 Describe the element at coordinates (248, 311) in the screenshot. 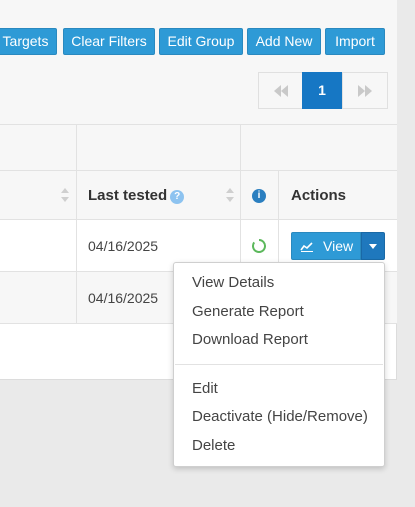

I see `menu-item-generate-report: Generate Report` at that location.